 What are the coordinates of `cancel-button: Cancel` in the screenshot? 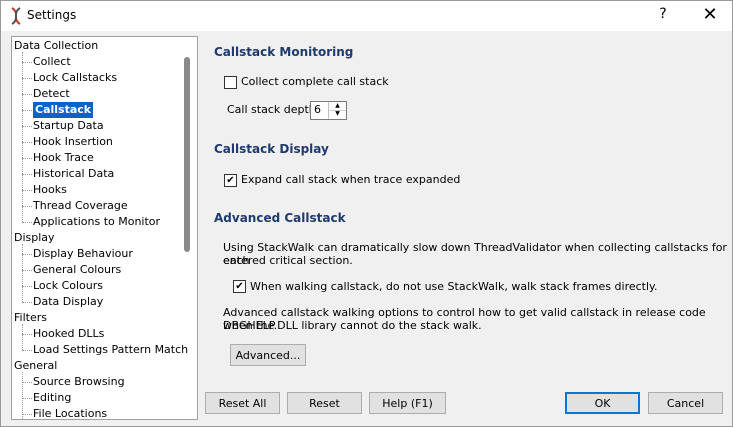 It's located at (685, 403).